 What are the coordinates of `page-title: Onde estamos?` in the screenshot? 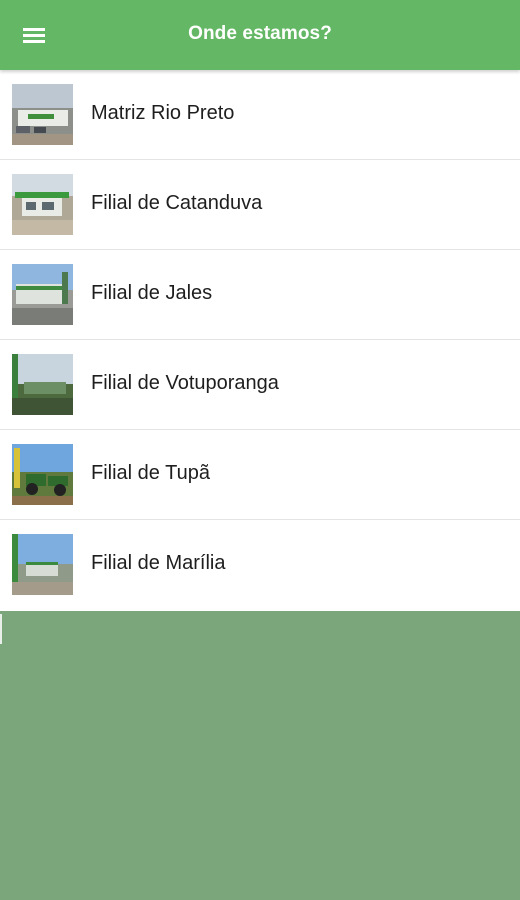 It's located at (260, 33).